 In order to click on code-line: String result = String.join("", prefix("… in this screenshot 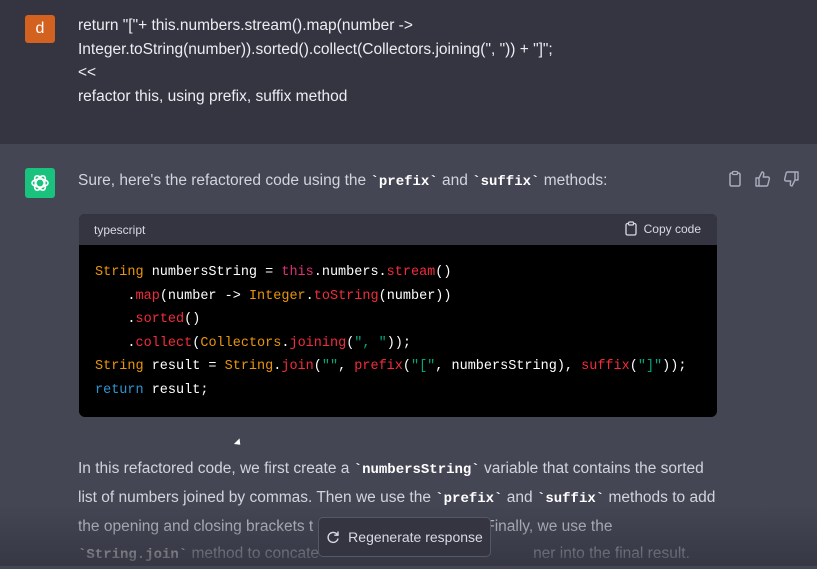, I will do `click(391, 366)`.